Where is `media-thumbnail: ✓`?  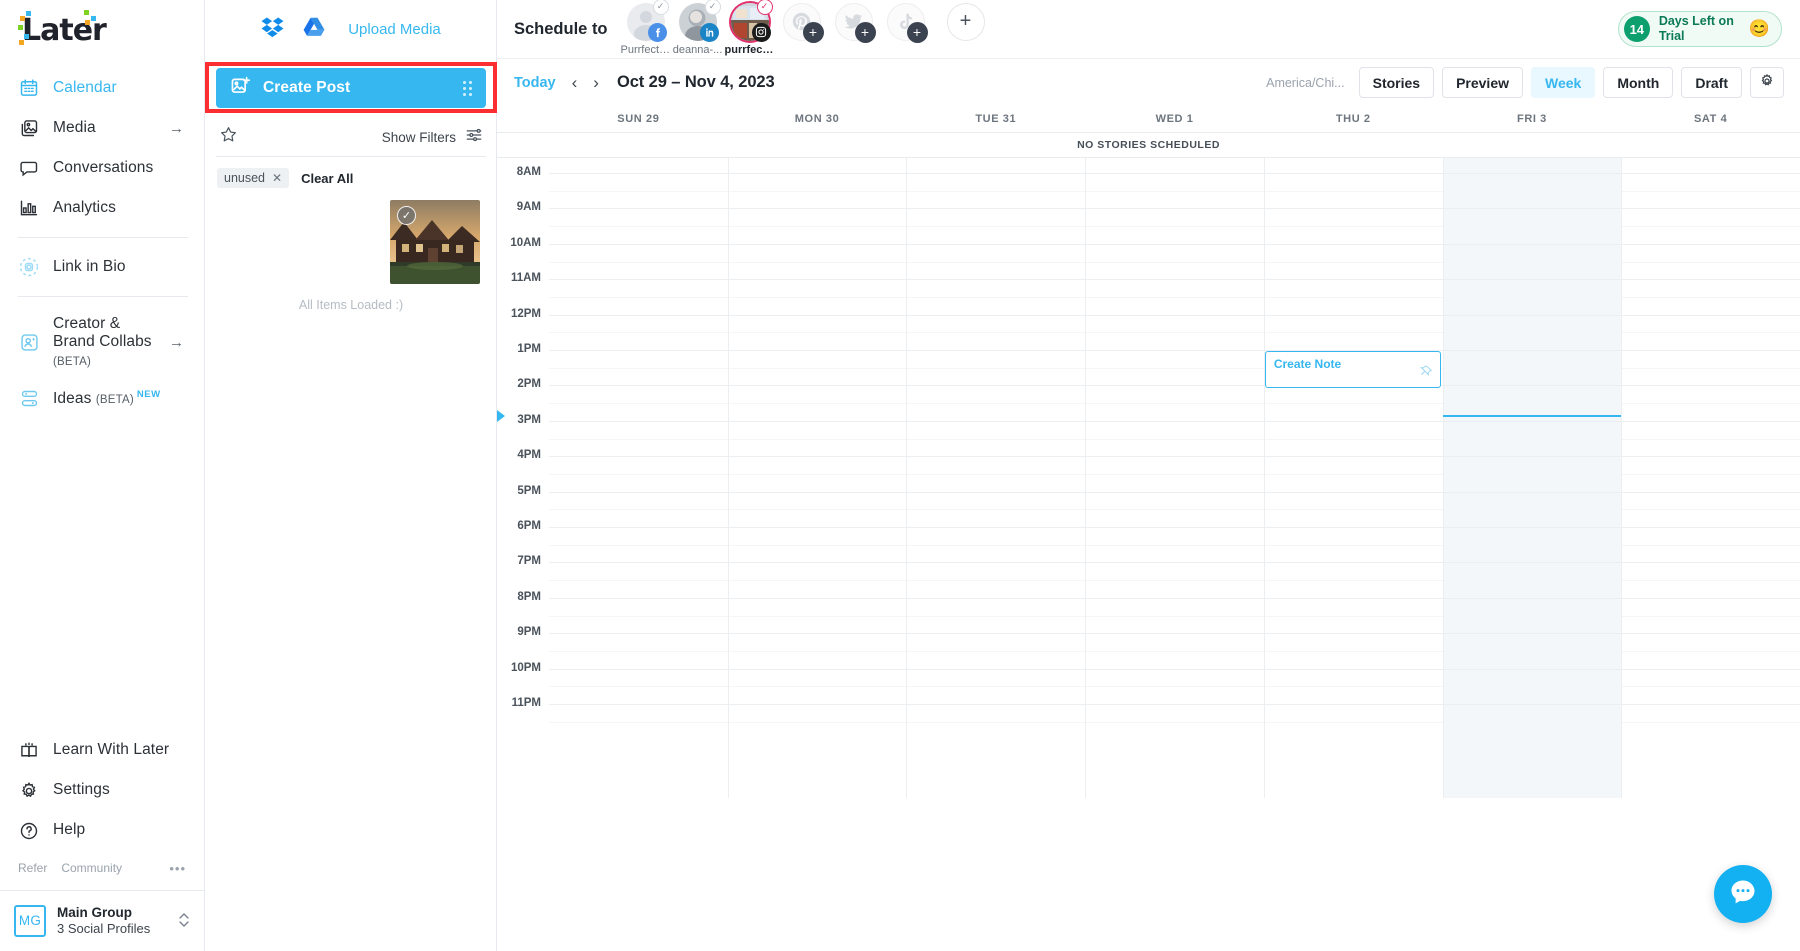
media-thumbnail: ✓ is located at coordinates (435, 242).